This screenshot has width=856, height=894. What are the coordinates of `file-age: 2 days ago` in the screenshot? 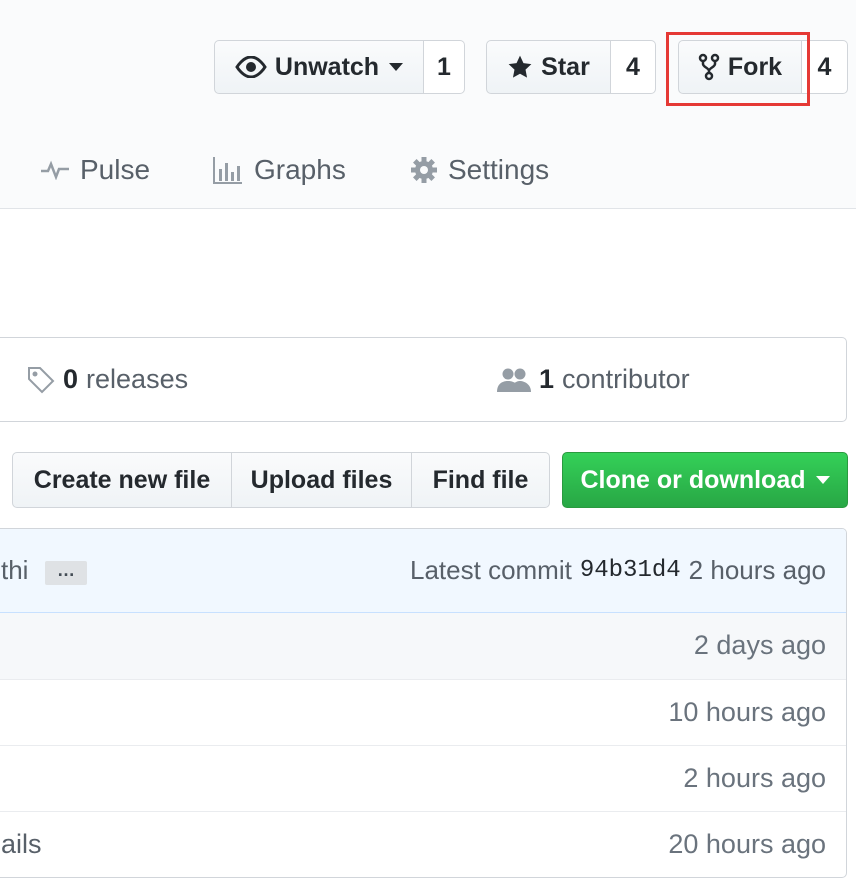 It's located at (759, 645).